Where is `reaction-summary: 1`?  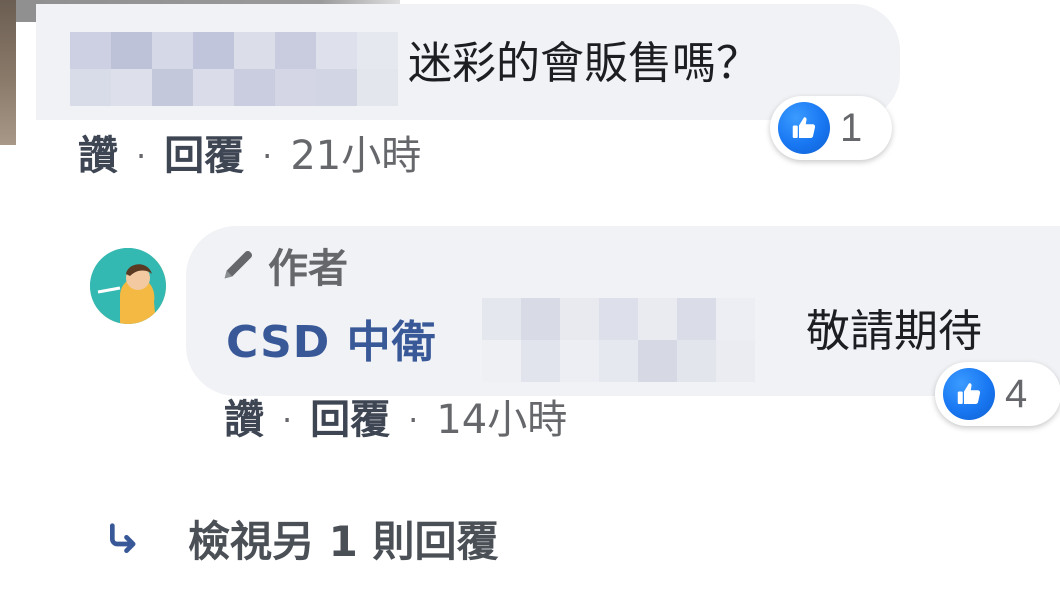
reaction-summary: 1 is located at coordinates (831, 128).